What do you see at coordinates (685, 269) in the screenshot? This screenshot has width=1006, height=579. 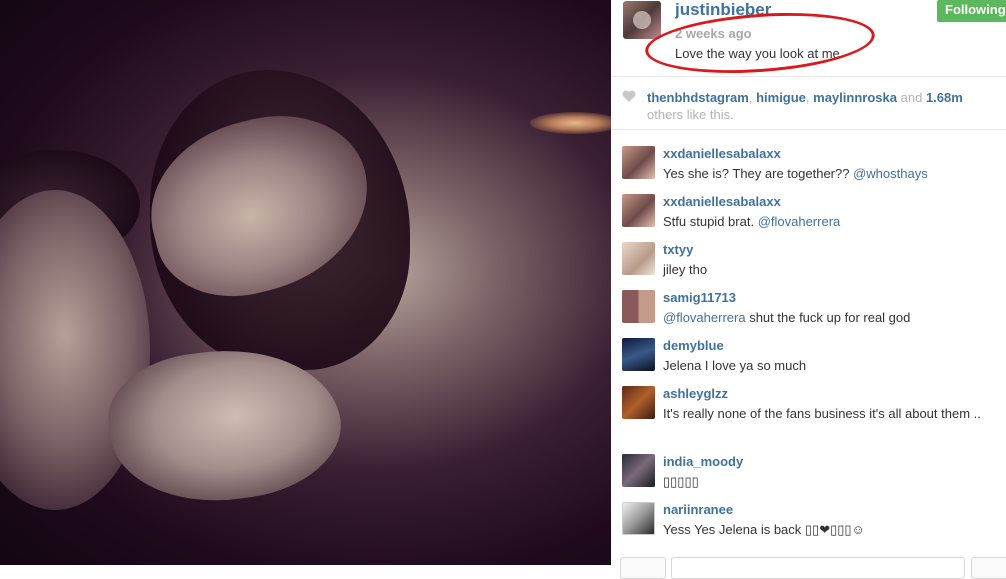 I see `comment-body: jiley tho` at bounding box center [685, 269].